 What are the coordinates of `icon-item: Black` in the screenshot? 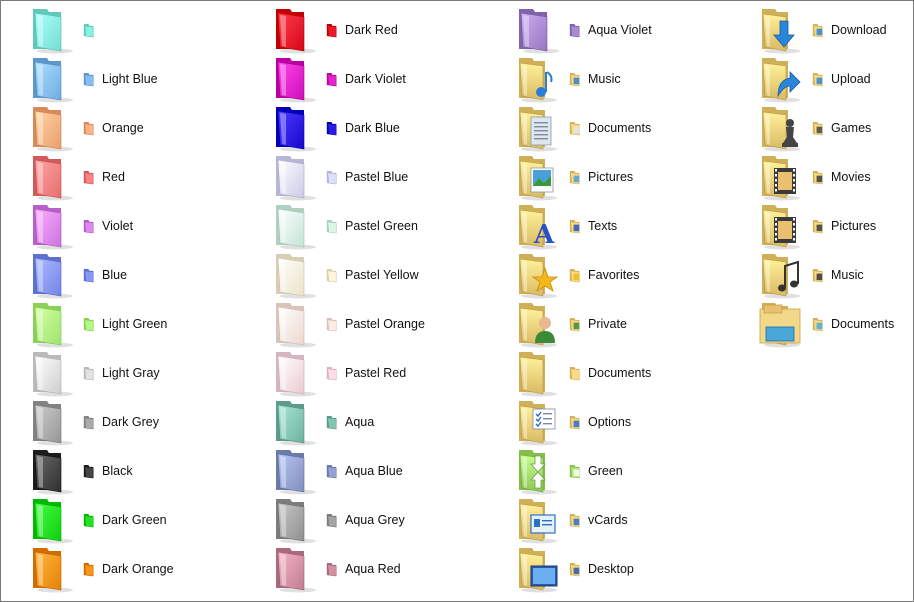 It's located at (121, 470).